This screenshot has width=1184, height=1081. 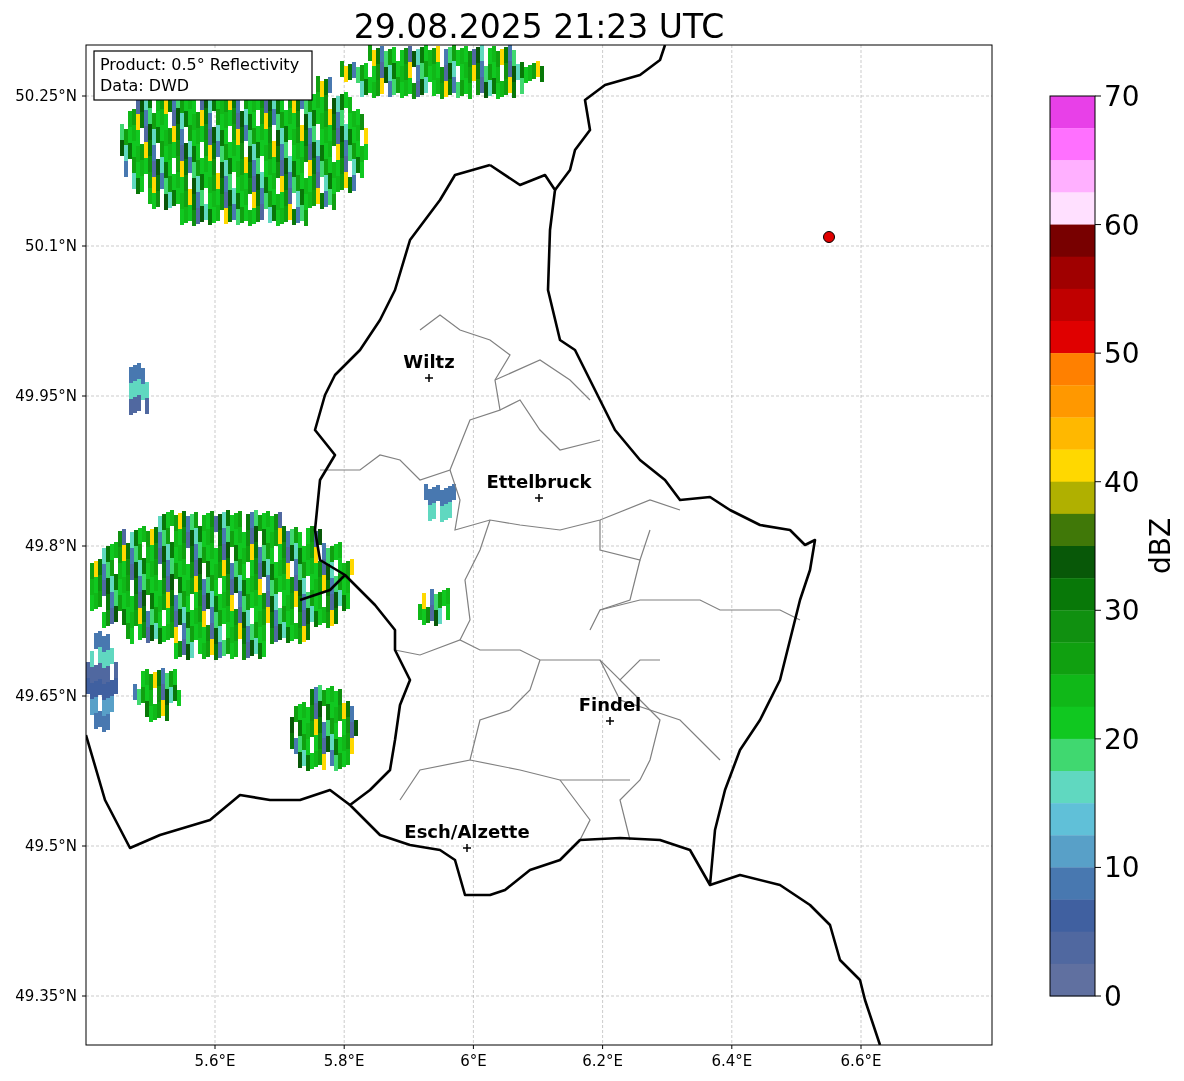 What do you see at coordinates (1122, 868) in the screenshot?
I see `colorbar-tick-label: 10` at bounding box center [1122, 868].